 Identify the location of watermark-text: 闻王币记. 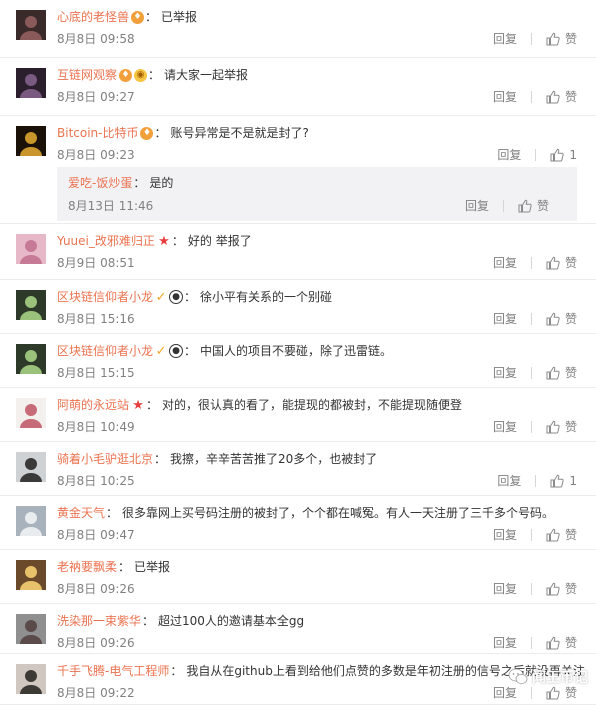
(560, 678).